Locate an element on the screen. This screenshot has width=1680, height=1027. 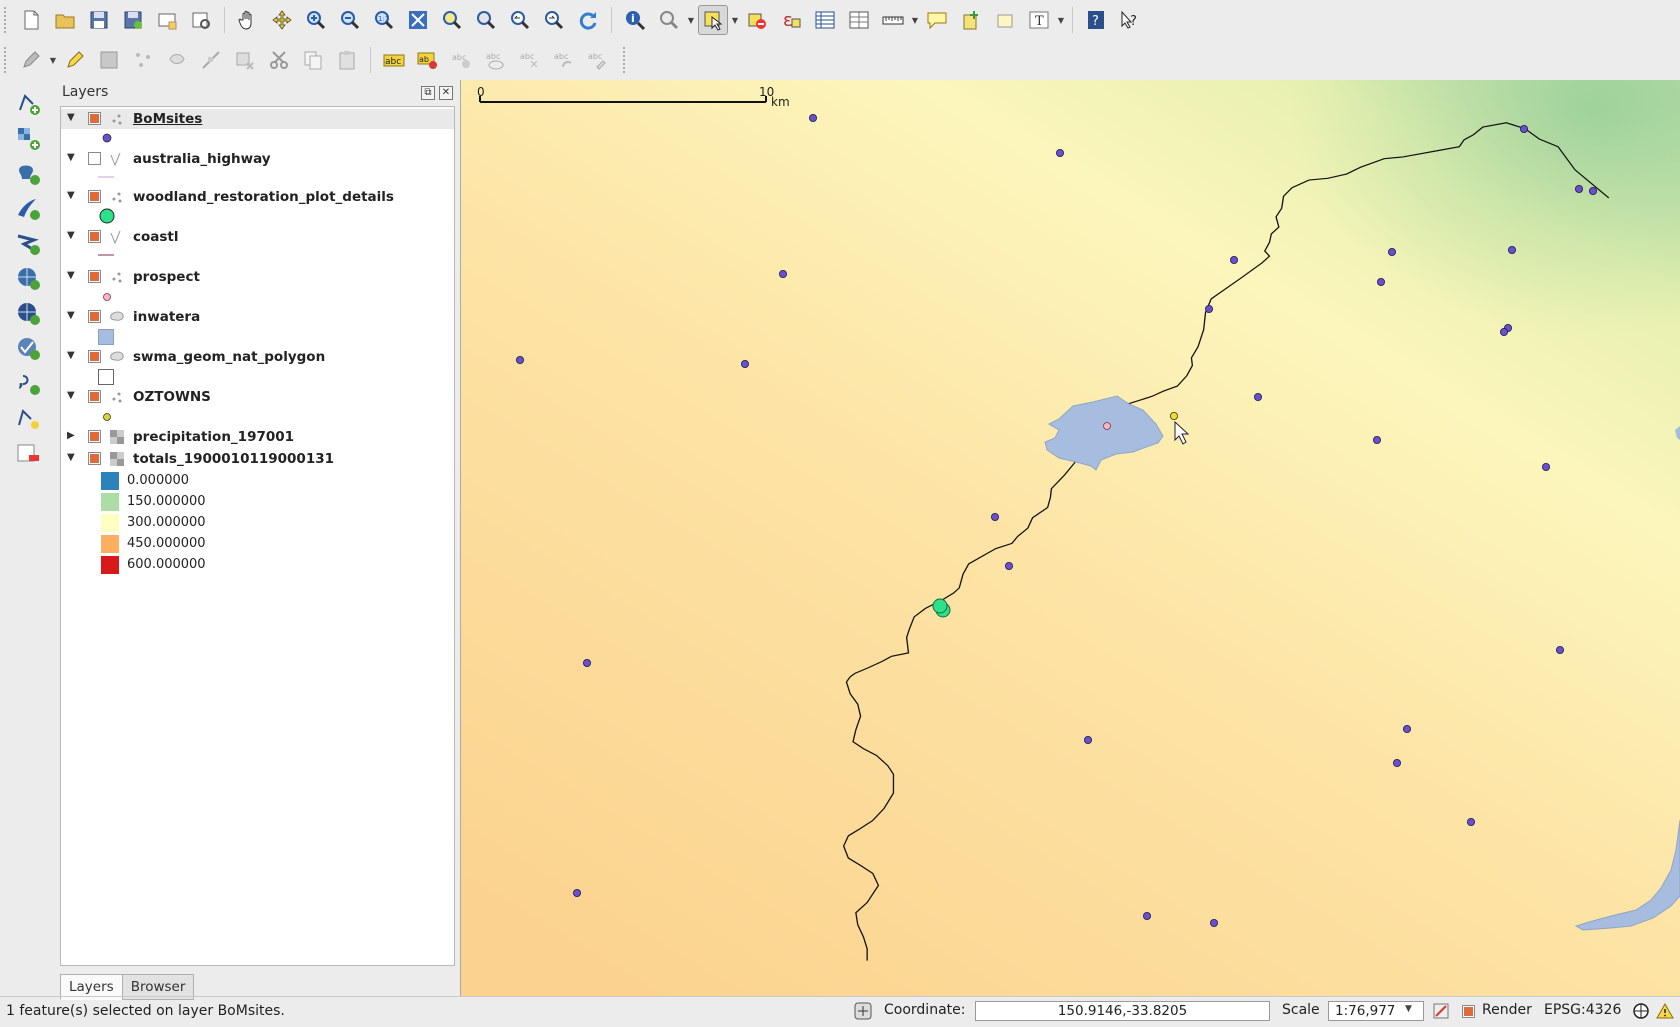
toggle-editing-icon is located at coordinates (75, 60).